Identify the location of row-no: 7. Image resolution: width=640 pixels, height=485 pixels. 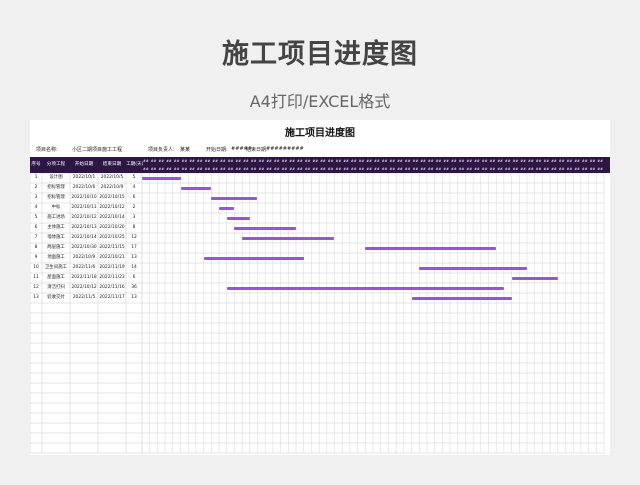
(36, 237).